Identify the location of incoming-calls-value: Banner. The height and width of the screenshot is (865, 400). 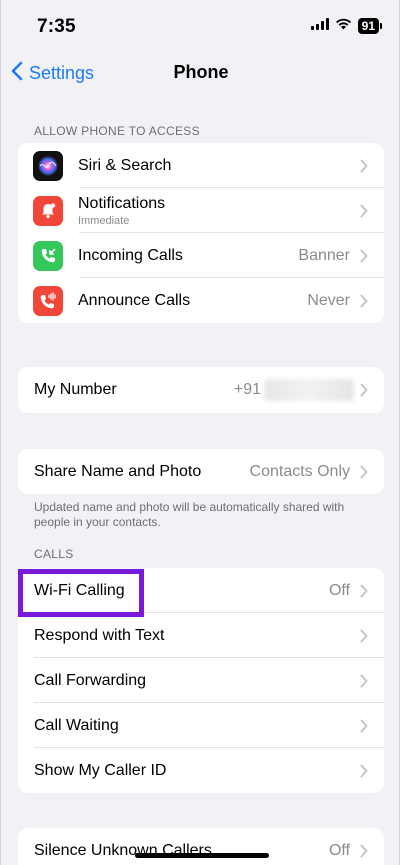
(324, 255).